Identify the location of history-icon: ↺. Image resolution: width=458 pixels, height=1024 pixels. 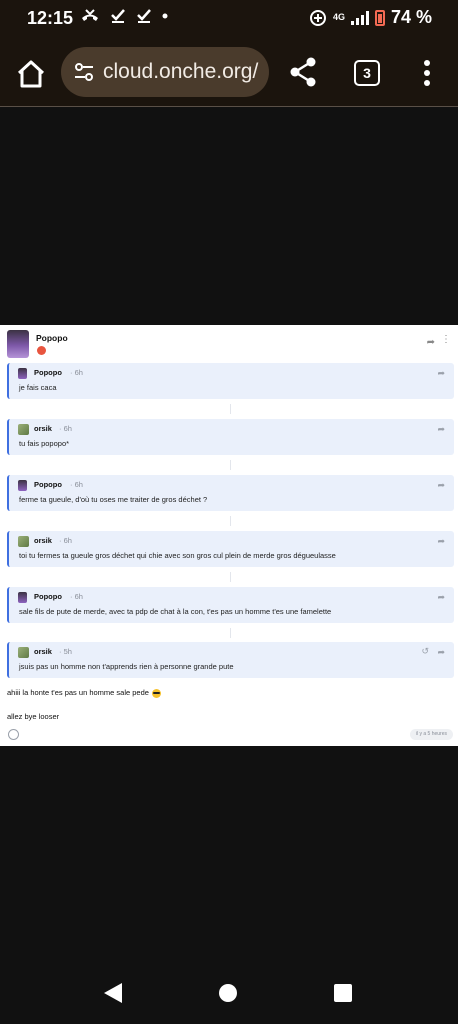
(425, 651).